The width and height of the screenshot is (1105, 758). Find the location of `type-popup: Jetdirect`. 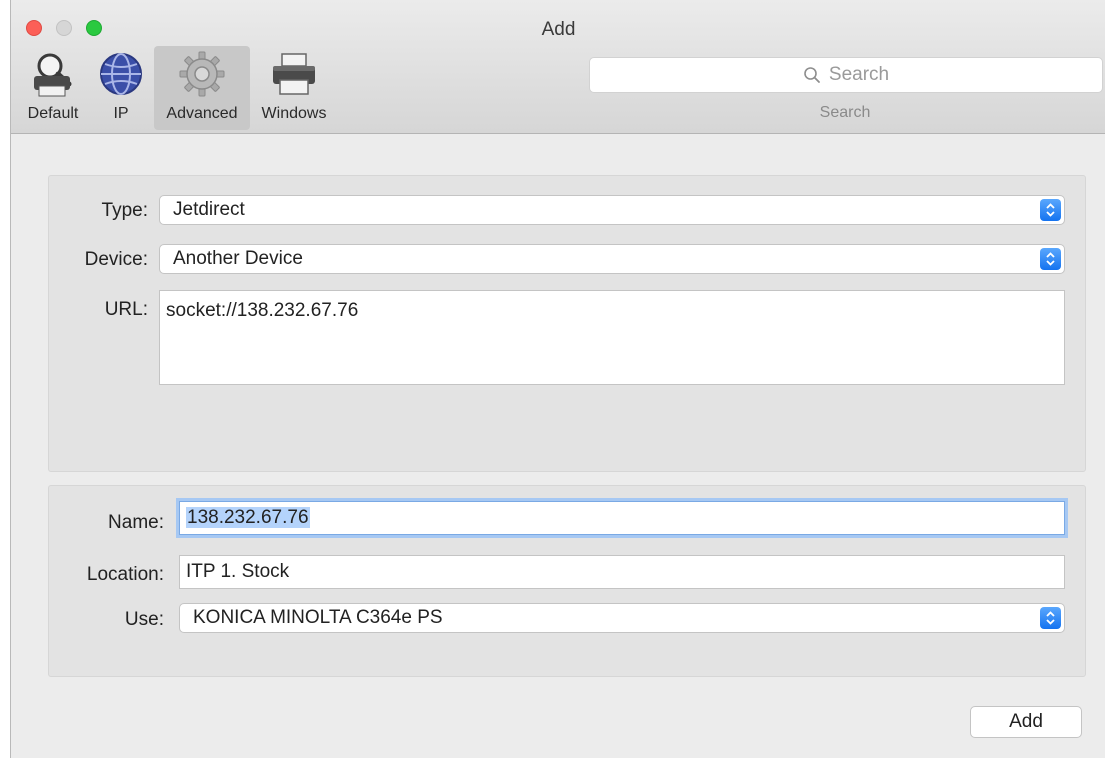

type-popup: Jetdirect is located at coordinates (612, 210).